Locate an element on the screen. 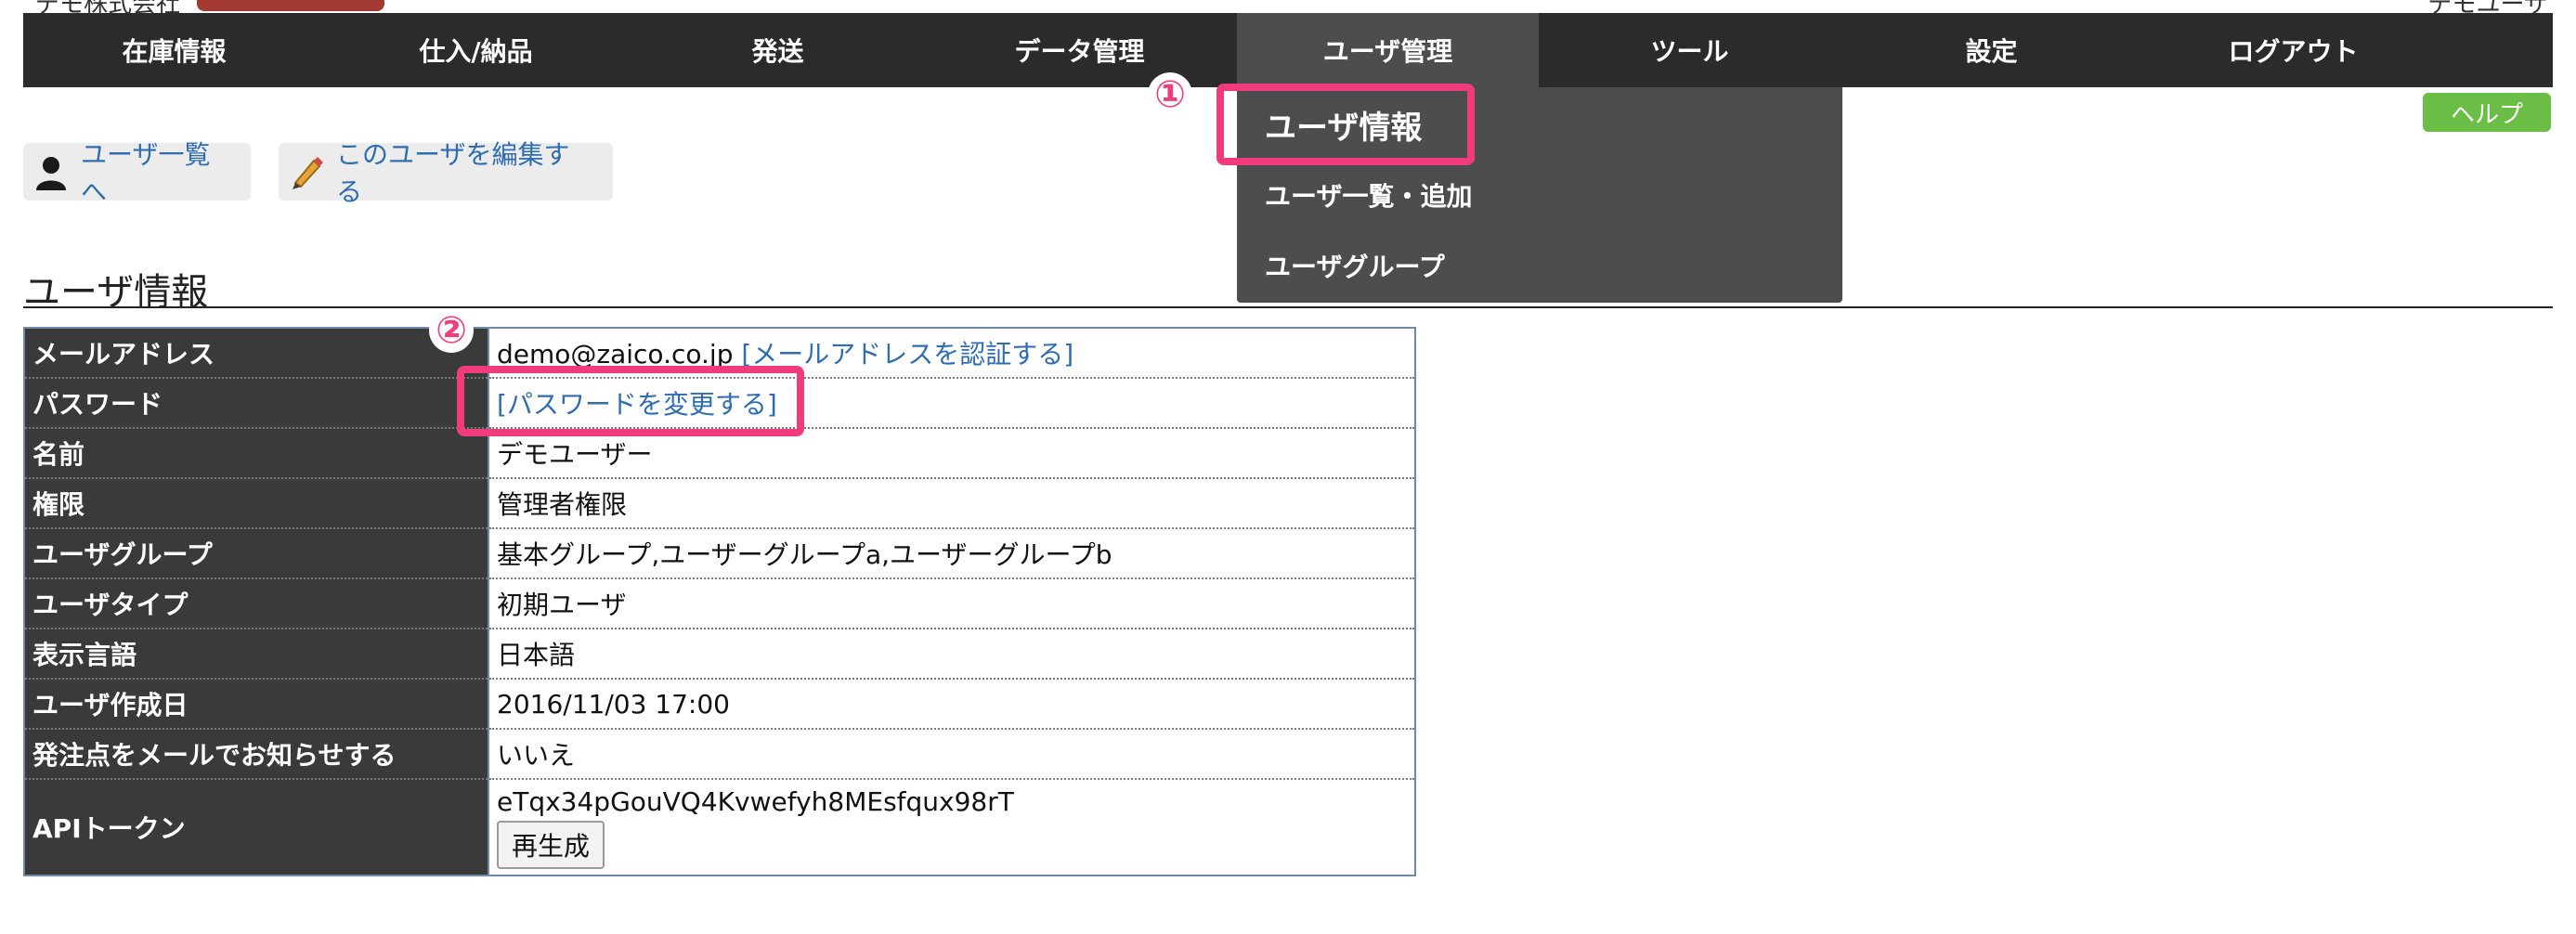 Image resolution: width=2576 pixels, height=934 pixels. language-label: 表示言語 is located at coordinates (256, 653).